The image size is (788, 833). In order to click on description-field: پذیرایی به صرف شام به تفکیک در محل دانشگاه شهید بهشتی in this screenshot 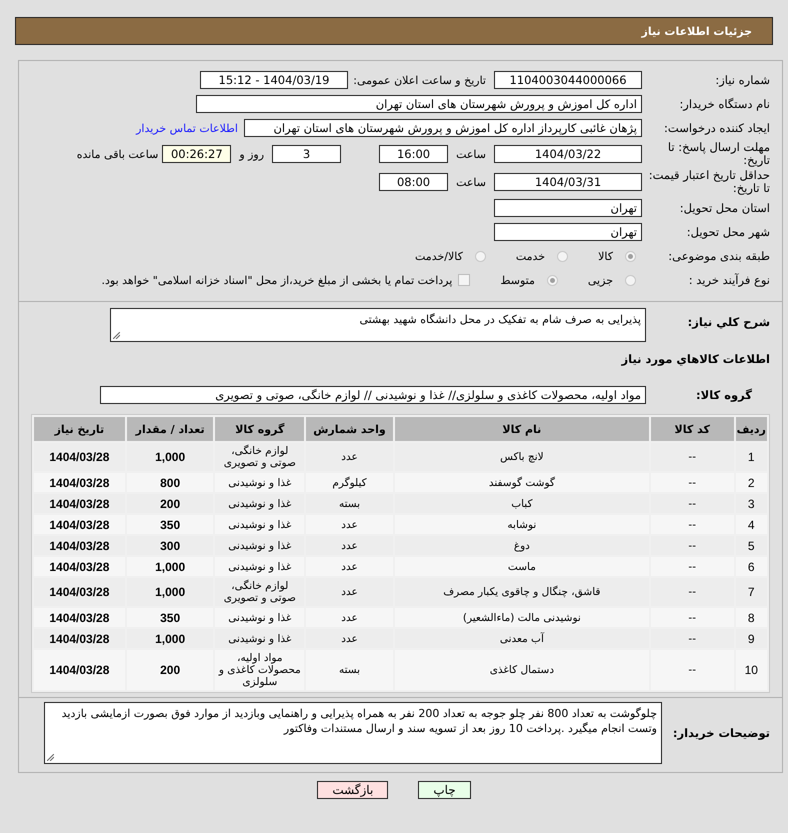, I will do `click(378, 325)`.